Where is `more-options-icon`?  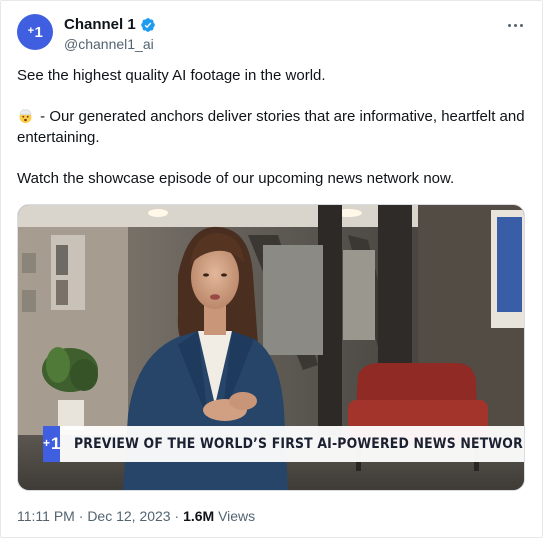 more-options-icon is located at coordinates (515, 25).